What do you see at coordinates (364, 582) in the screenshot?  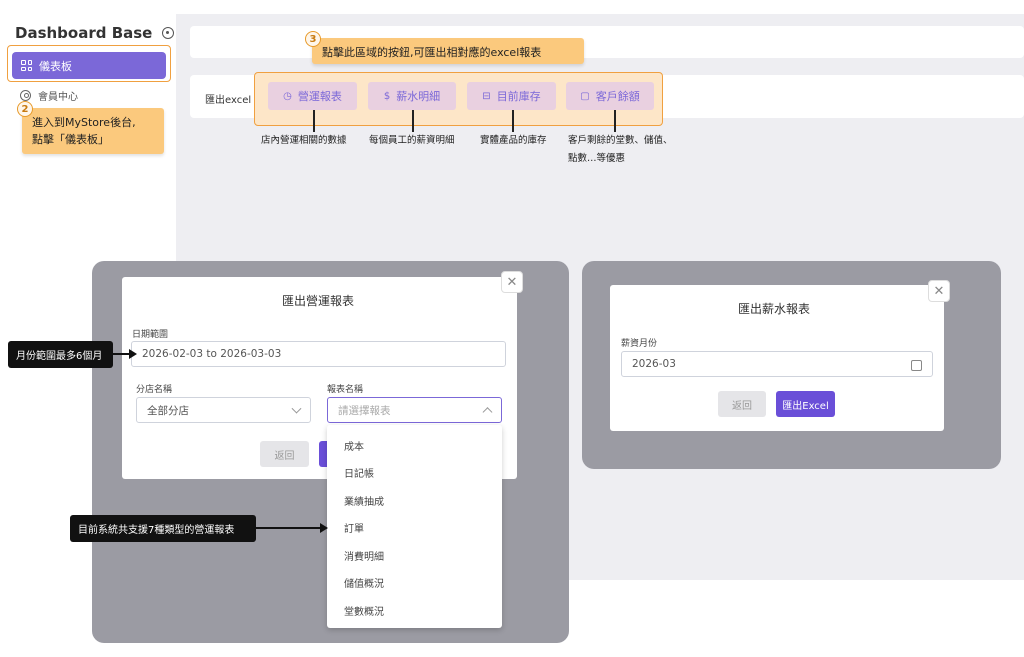 I see `dropdown-option: 儲值概況` at bounding box center [364, 582].